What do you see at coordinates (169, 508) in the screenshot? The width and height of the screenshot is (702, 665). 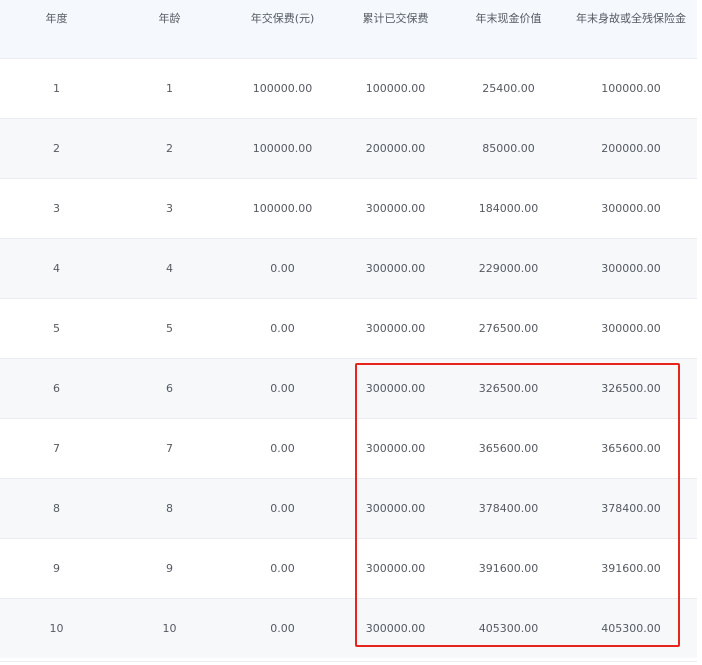 I see `cell-age: 8` at bounding box center [169, 508].